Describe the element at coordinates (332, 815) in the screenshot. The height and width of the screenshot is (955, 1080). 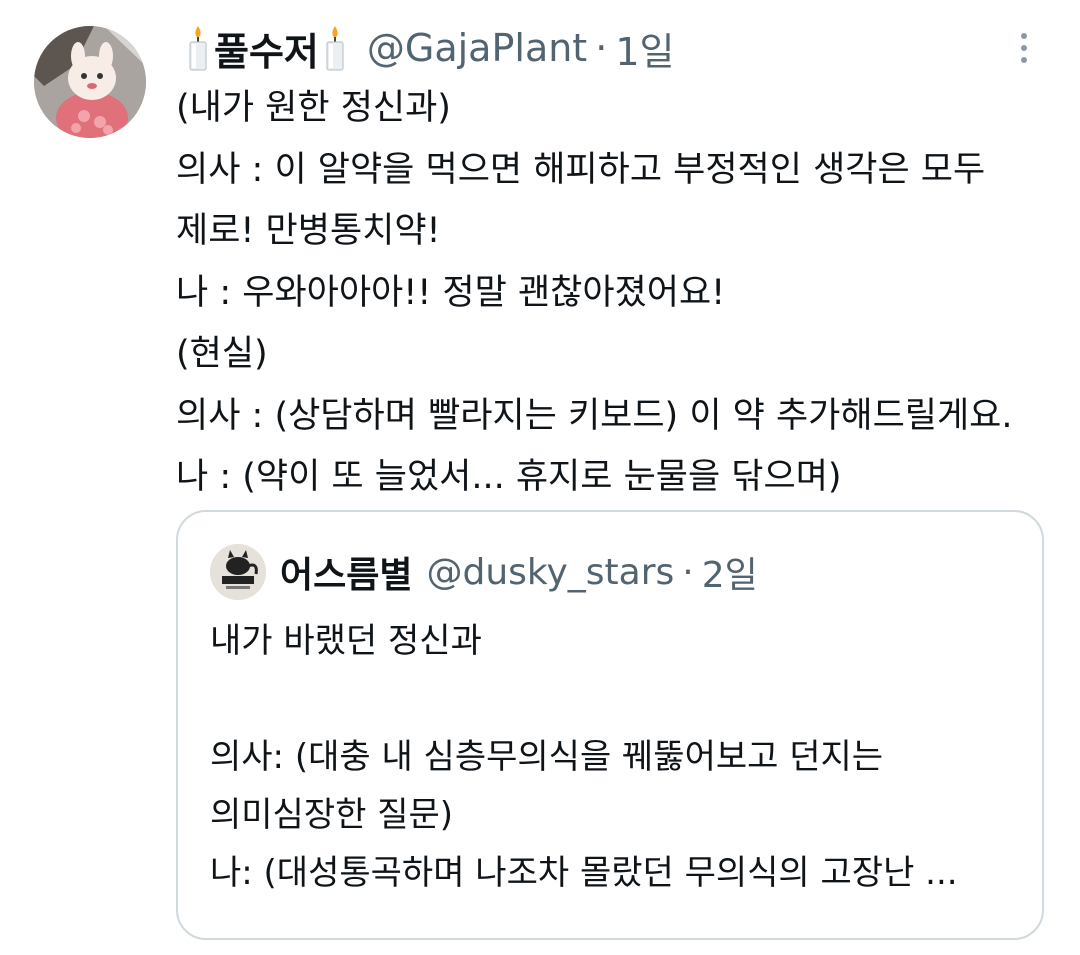
I see `quoted-text-line: 의미심장한 질문)` at that location.